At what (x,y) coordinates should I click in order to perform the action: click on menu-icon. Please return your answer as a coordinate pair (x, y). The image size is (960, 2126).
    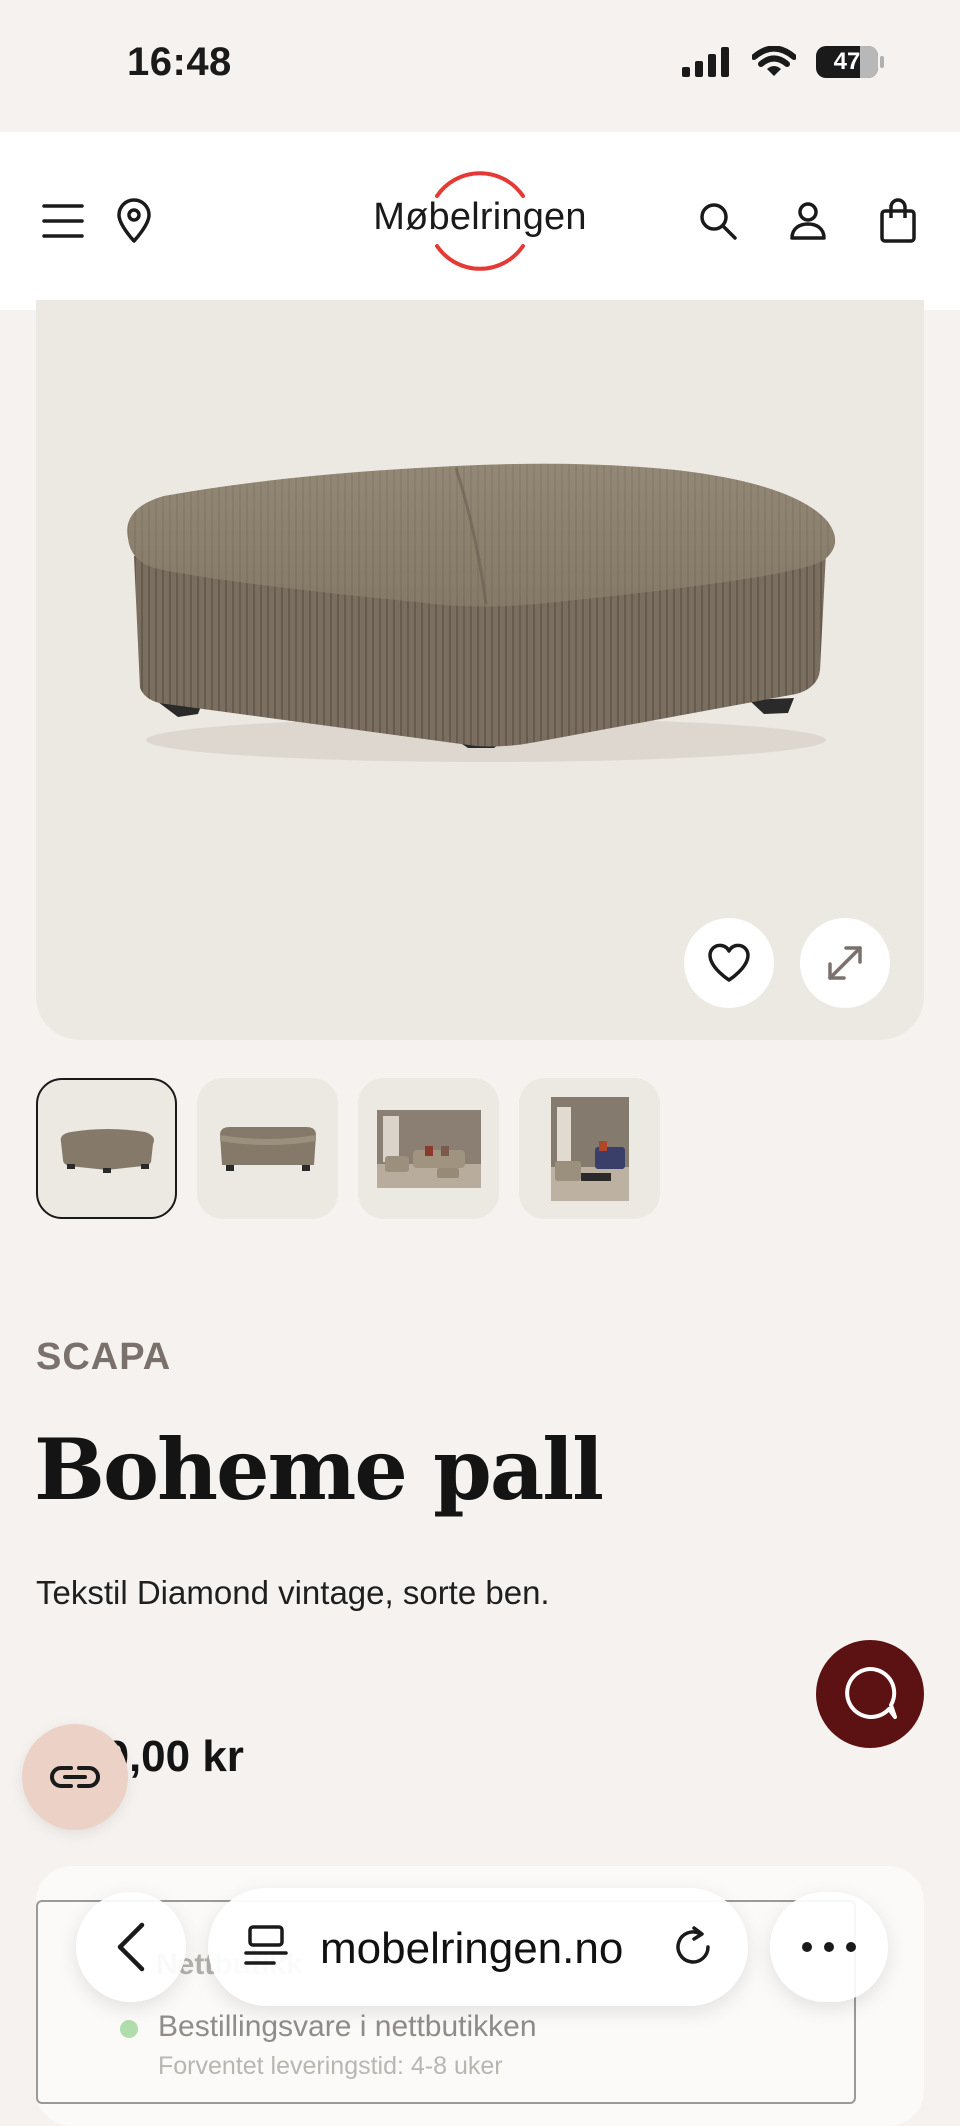
    Looking at the image, I should click on (63, 221).